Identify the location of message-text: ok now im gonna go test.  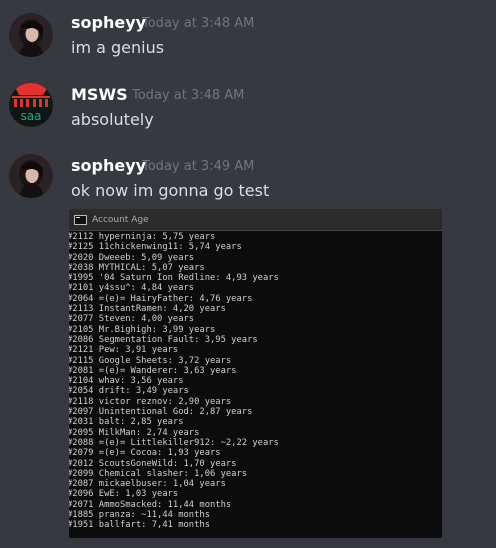
(170, 190).